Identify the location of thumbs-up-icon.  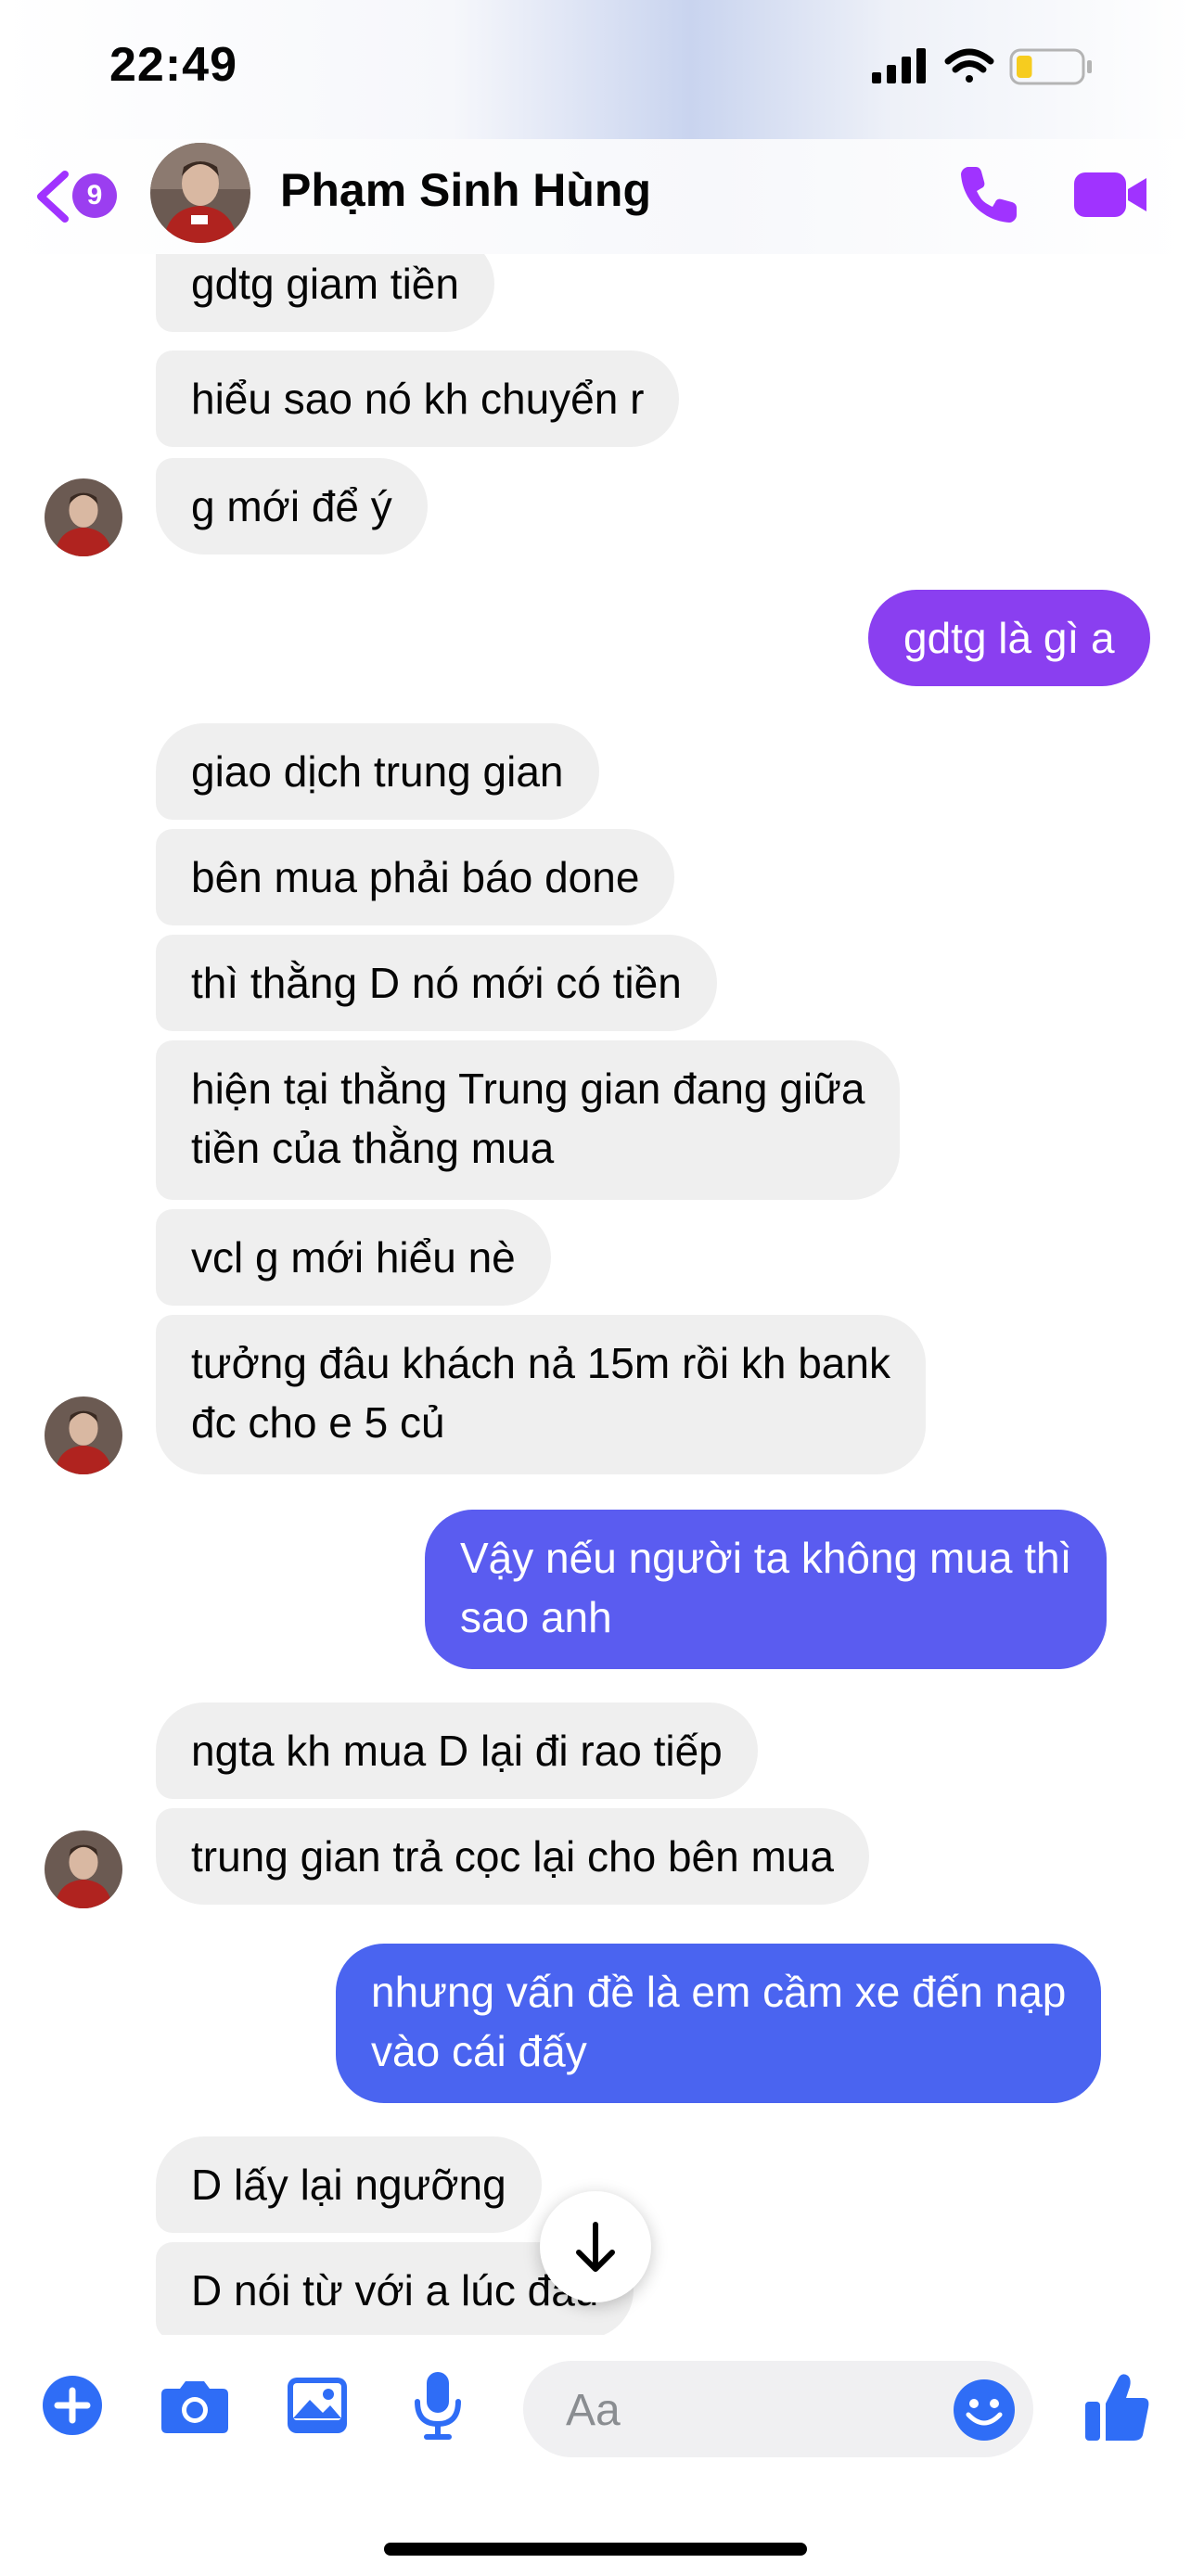
(1117, 2407).